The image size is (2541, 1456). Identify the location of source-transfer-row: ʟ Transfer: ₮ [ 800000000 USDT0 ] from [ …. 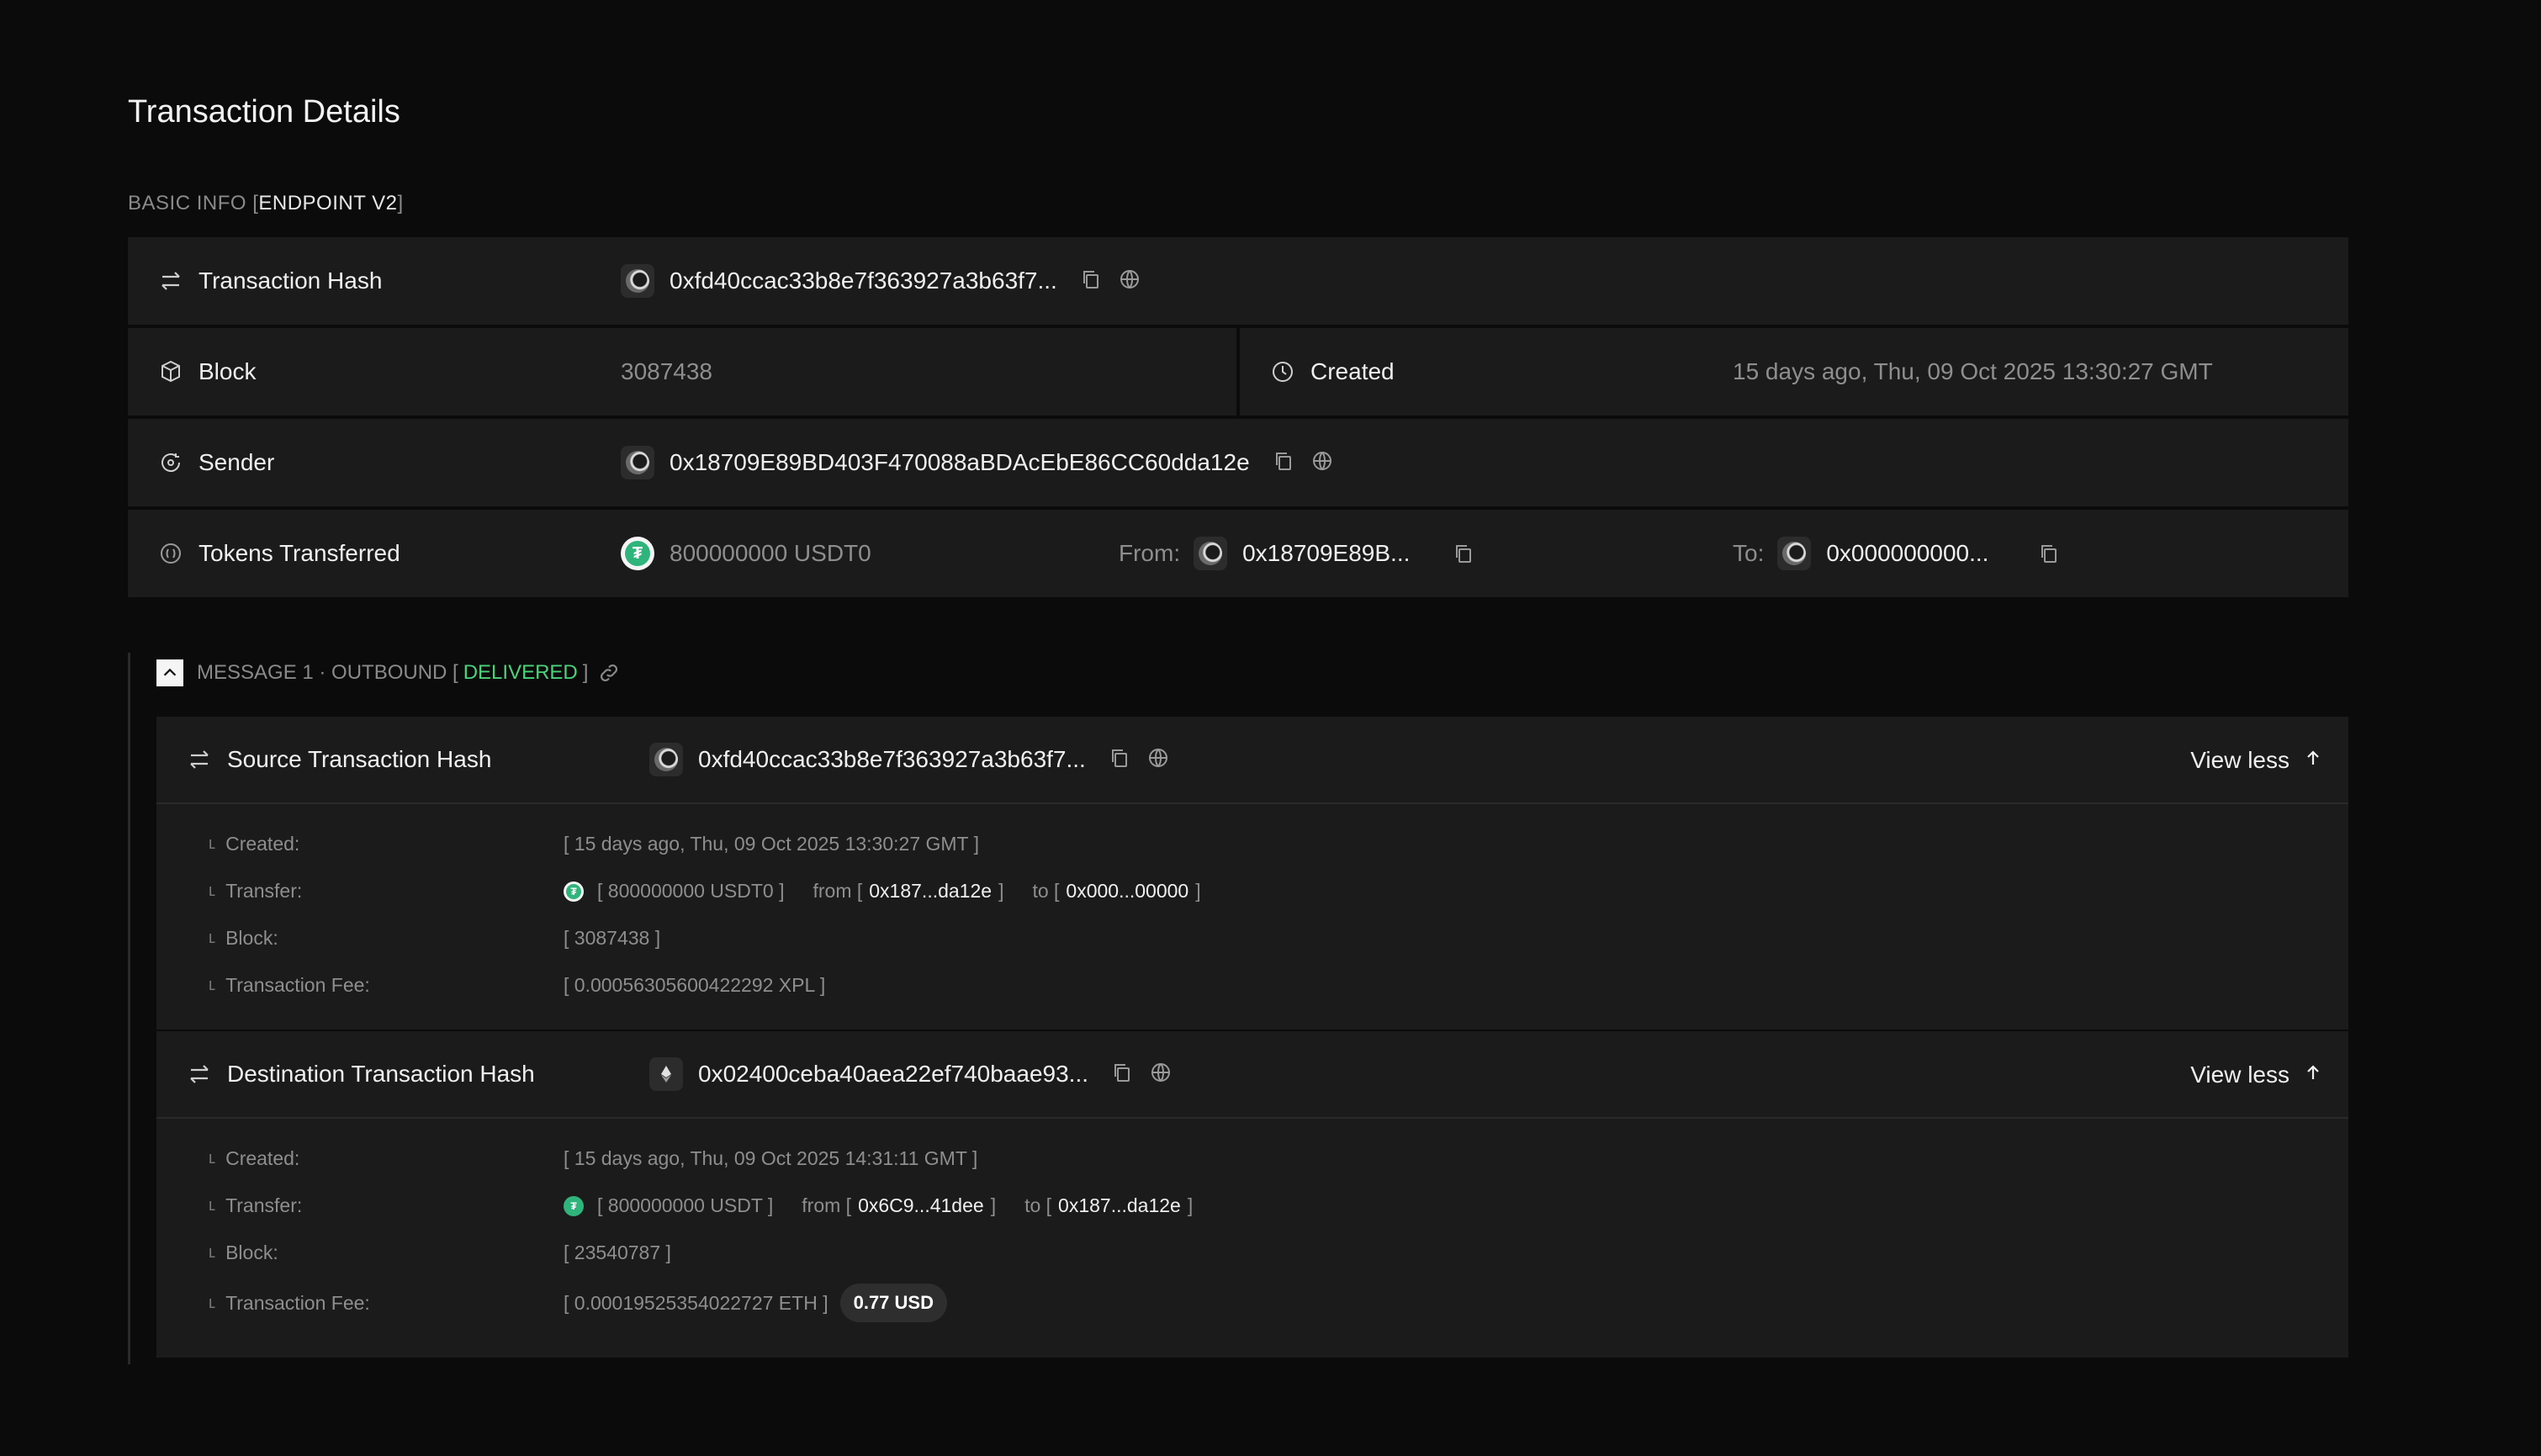
(705, 891).